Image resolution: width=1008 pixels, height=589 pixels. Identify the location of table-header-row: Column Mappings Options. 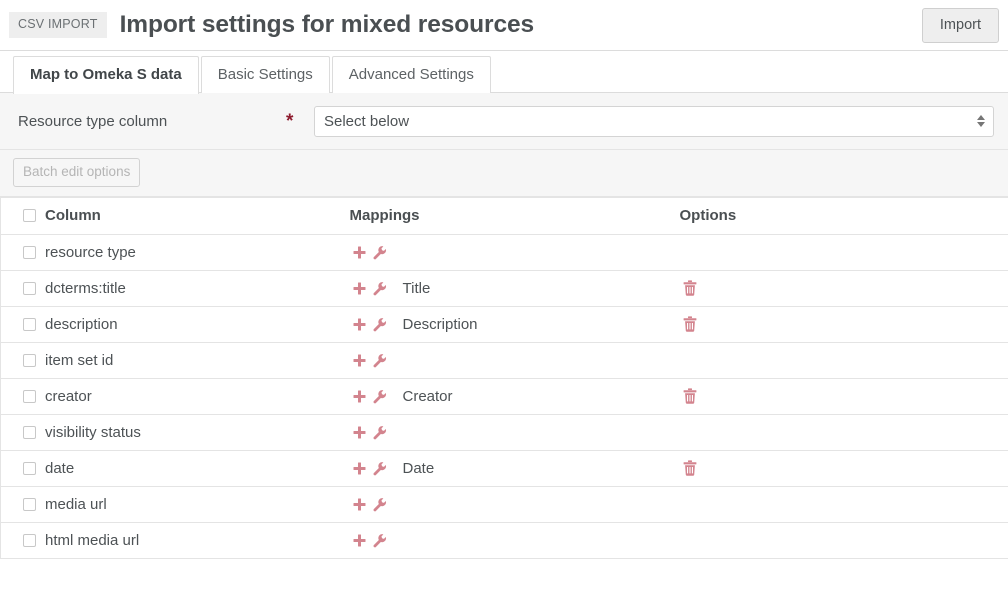
(504, 215).